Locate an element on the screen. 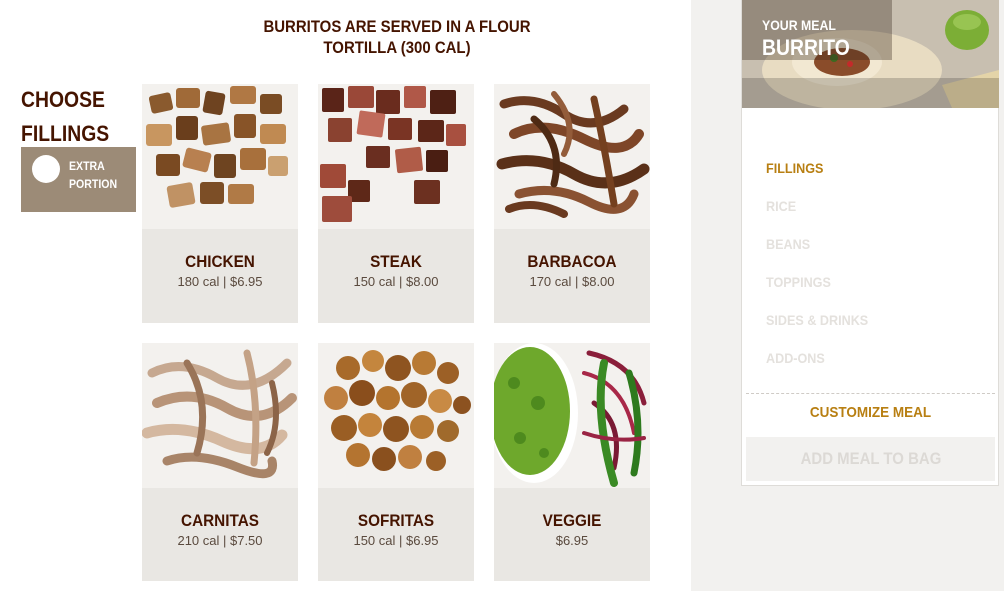  filling-name: CHICKEN is located at coordinates (220, 261).